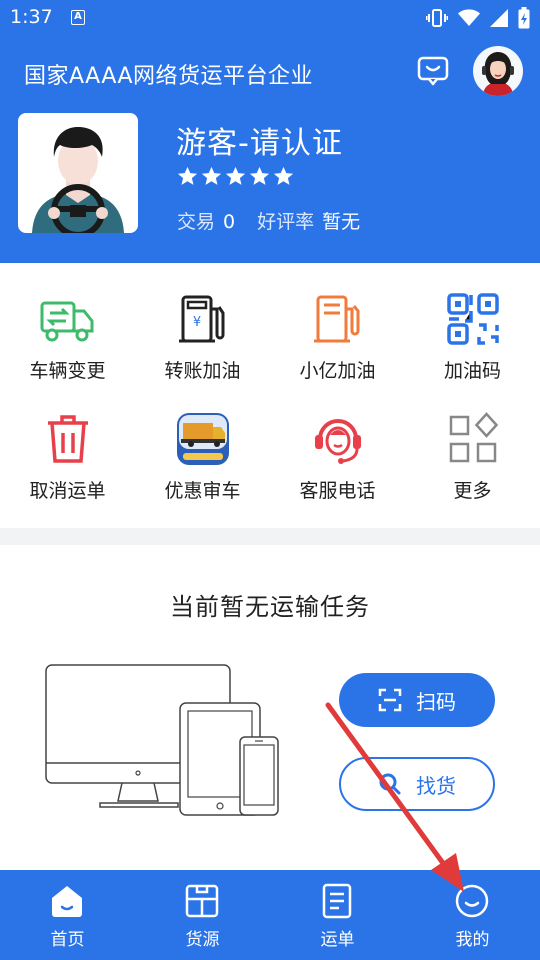 The height and width of the screenshot is (960, 540). Describe the element at coordinates (78, 180) in the screenshot. I see `driver-illustration-icon` at that location.